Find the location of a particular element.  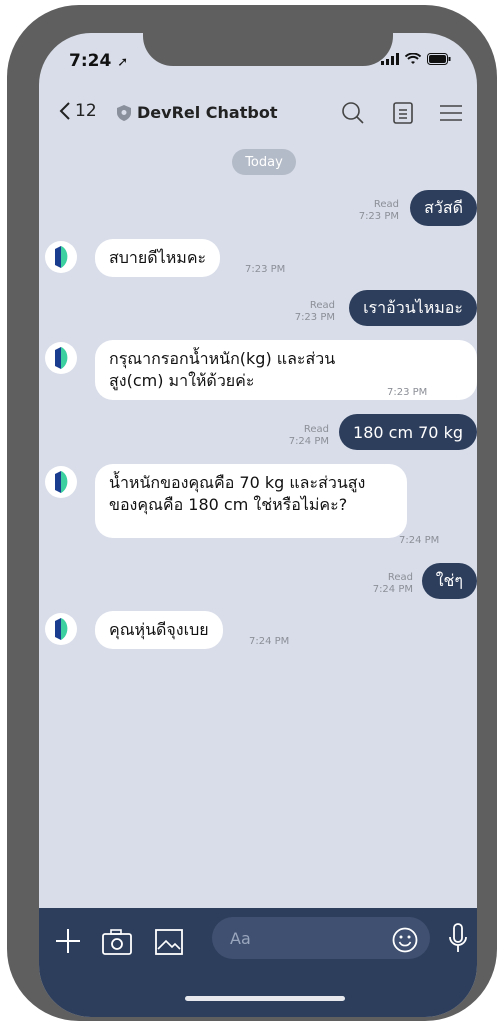

incoming-message: สบายดีไหมคะ is located at coordinates (158, 258).